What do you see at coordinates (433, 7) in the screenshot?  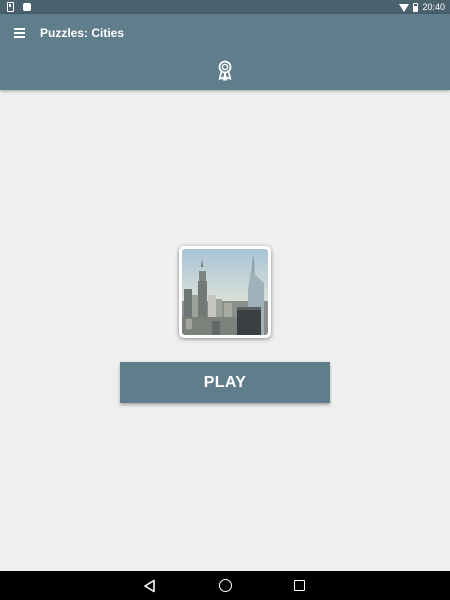 I see `status-time: 20:40` at bounding box center [433, 7].